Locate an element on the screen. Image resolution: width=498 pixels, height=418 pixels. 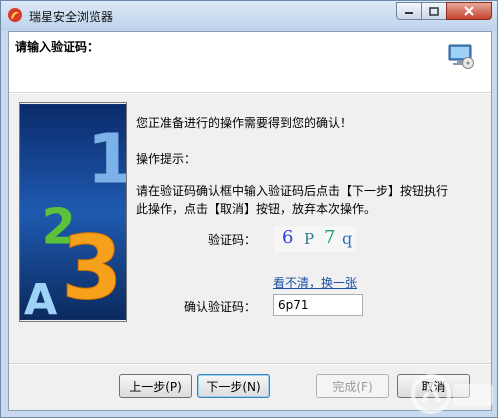
maximize-button is located at coordinates (434, 11).